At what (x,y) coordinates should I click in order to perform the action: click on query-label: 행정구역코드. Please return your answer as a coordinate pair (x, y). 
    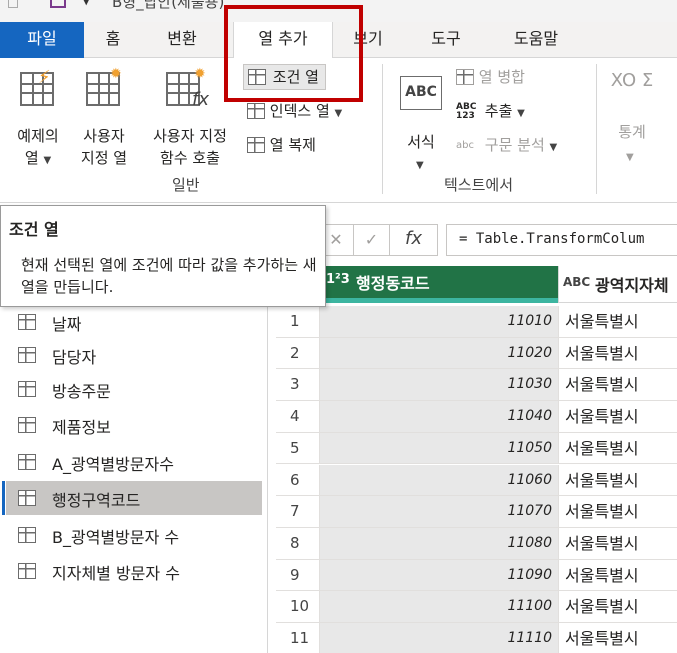
    Looking at the image, I should click on (96, 500).